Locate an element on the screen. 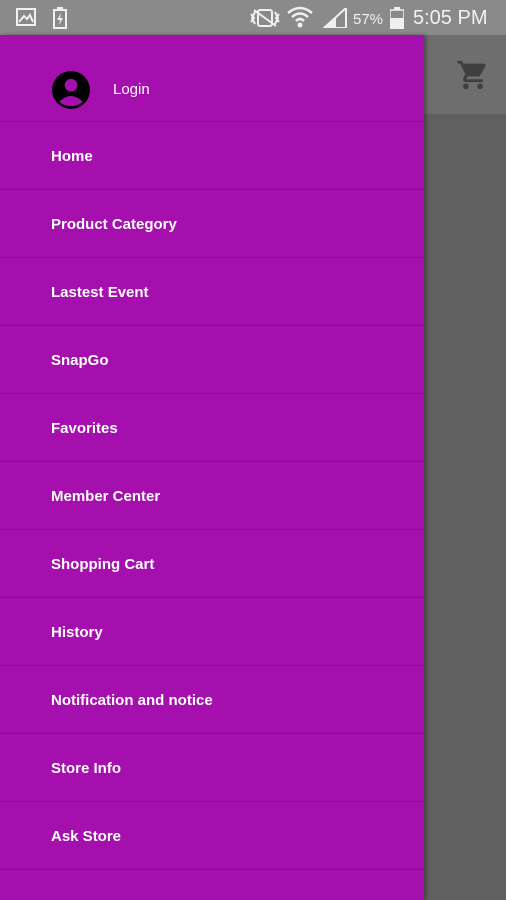 Image resolution: width=506 pixels, height=900 pixels. menu-item-label: Member Center is located at coordinates (106, 496).